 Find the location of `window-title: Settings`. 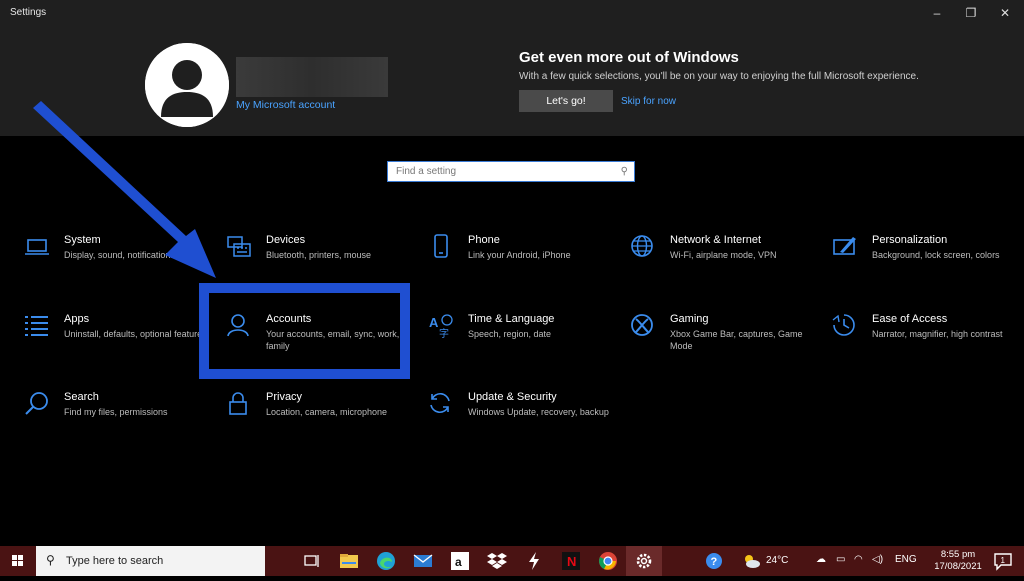

window-title: Settings is located at coordinates (28, 12).